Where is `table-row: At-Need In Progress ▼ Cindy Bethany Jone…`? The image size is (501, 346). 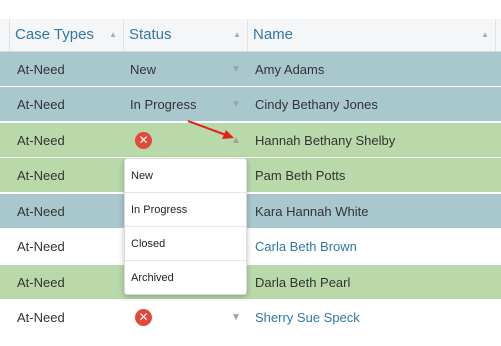
table-row: At-Need In Progress ▼ Cindy Bethany Jone… is located at coordinates (250, 104).